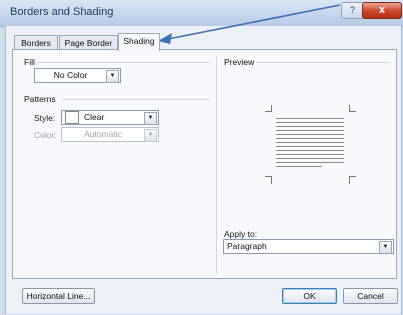 The image size is (403, 315). Describe the element at coordinates (123, 62) in the screenshot. I see `fill-divider` at that location.